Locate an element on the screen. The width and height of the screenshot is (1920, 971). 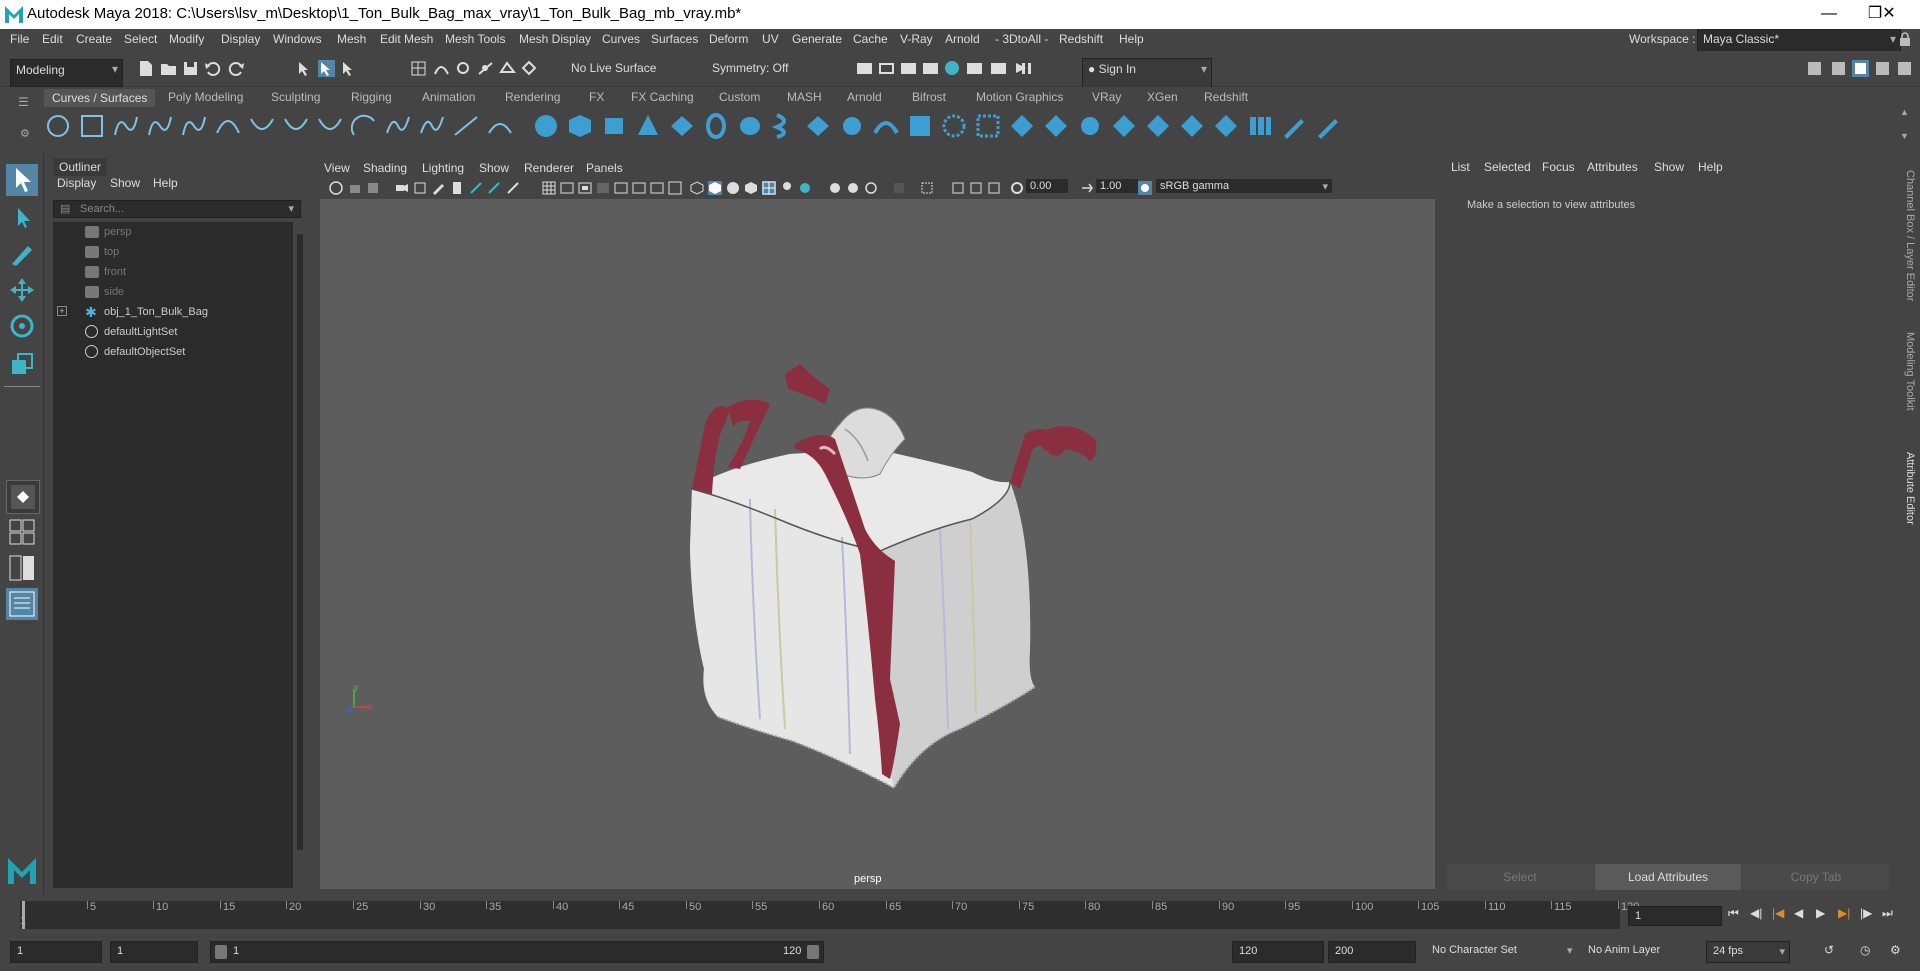
shelf-tab-motion-graphics: Motion Graphics is located at coordinates (1019, 97).